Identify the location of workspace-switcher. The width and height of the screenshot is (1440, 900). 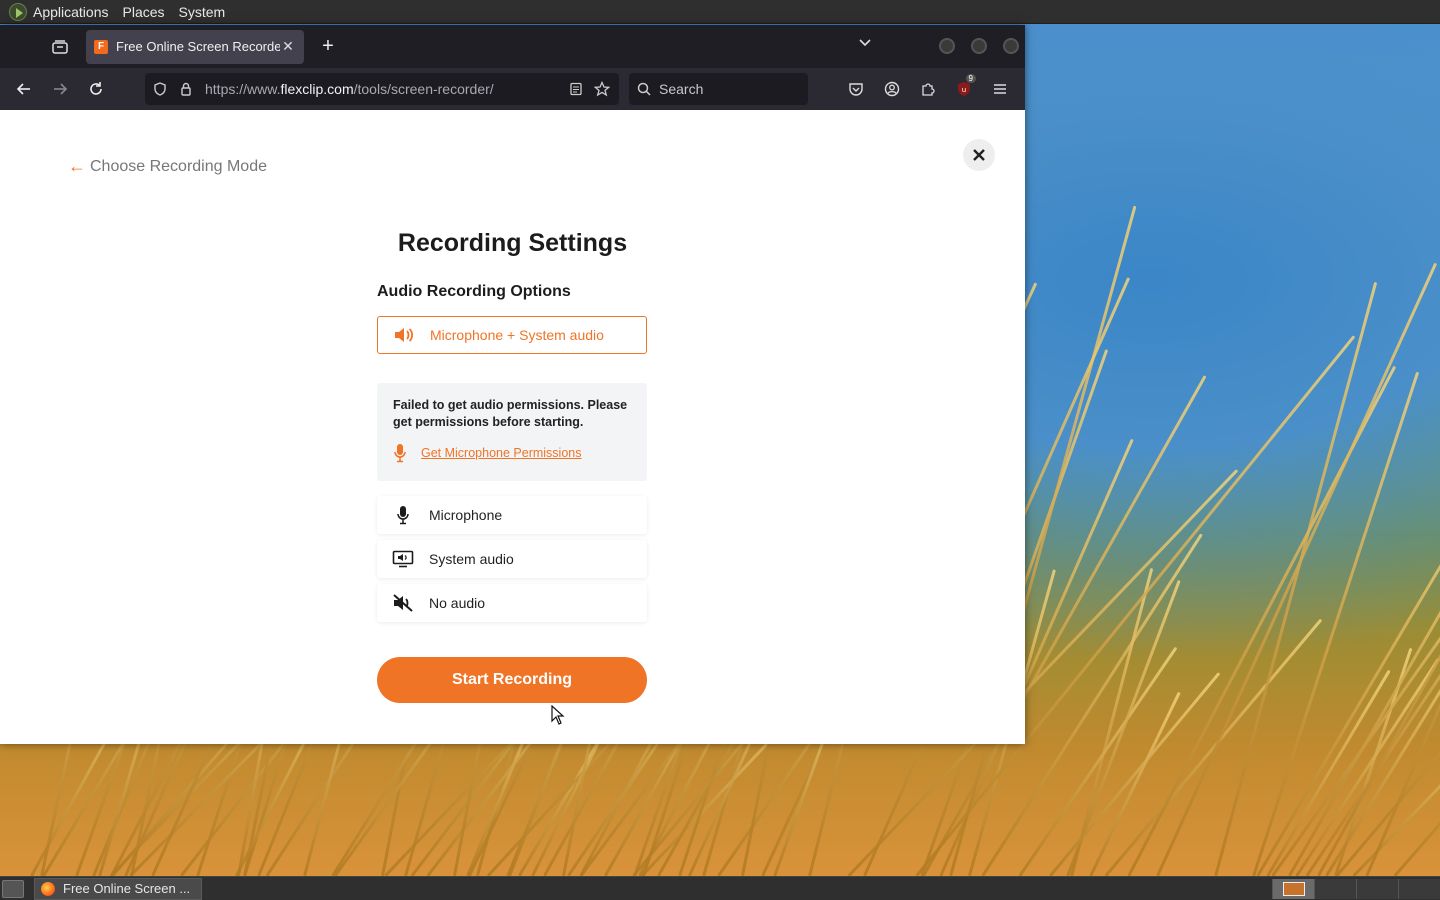
(1356, 889).